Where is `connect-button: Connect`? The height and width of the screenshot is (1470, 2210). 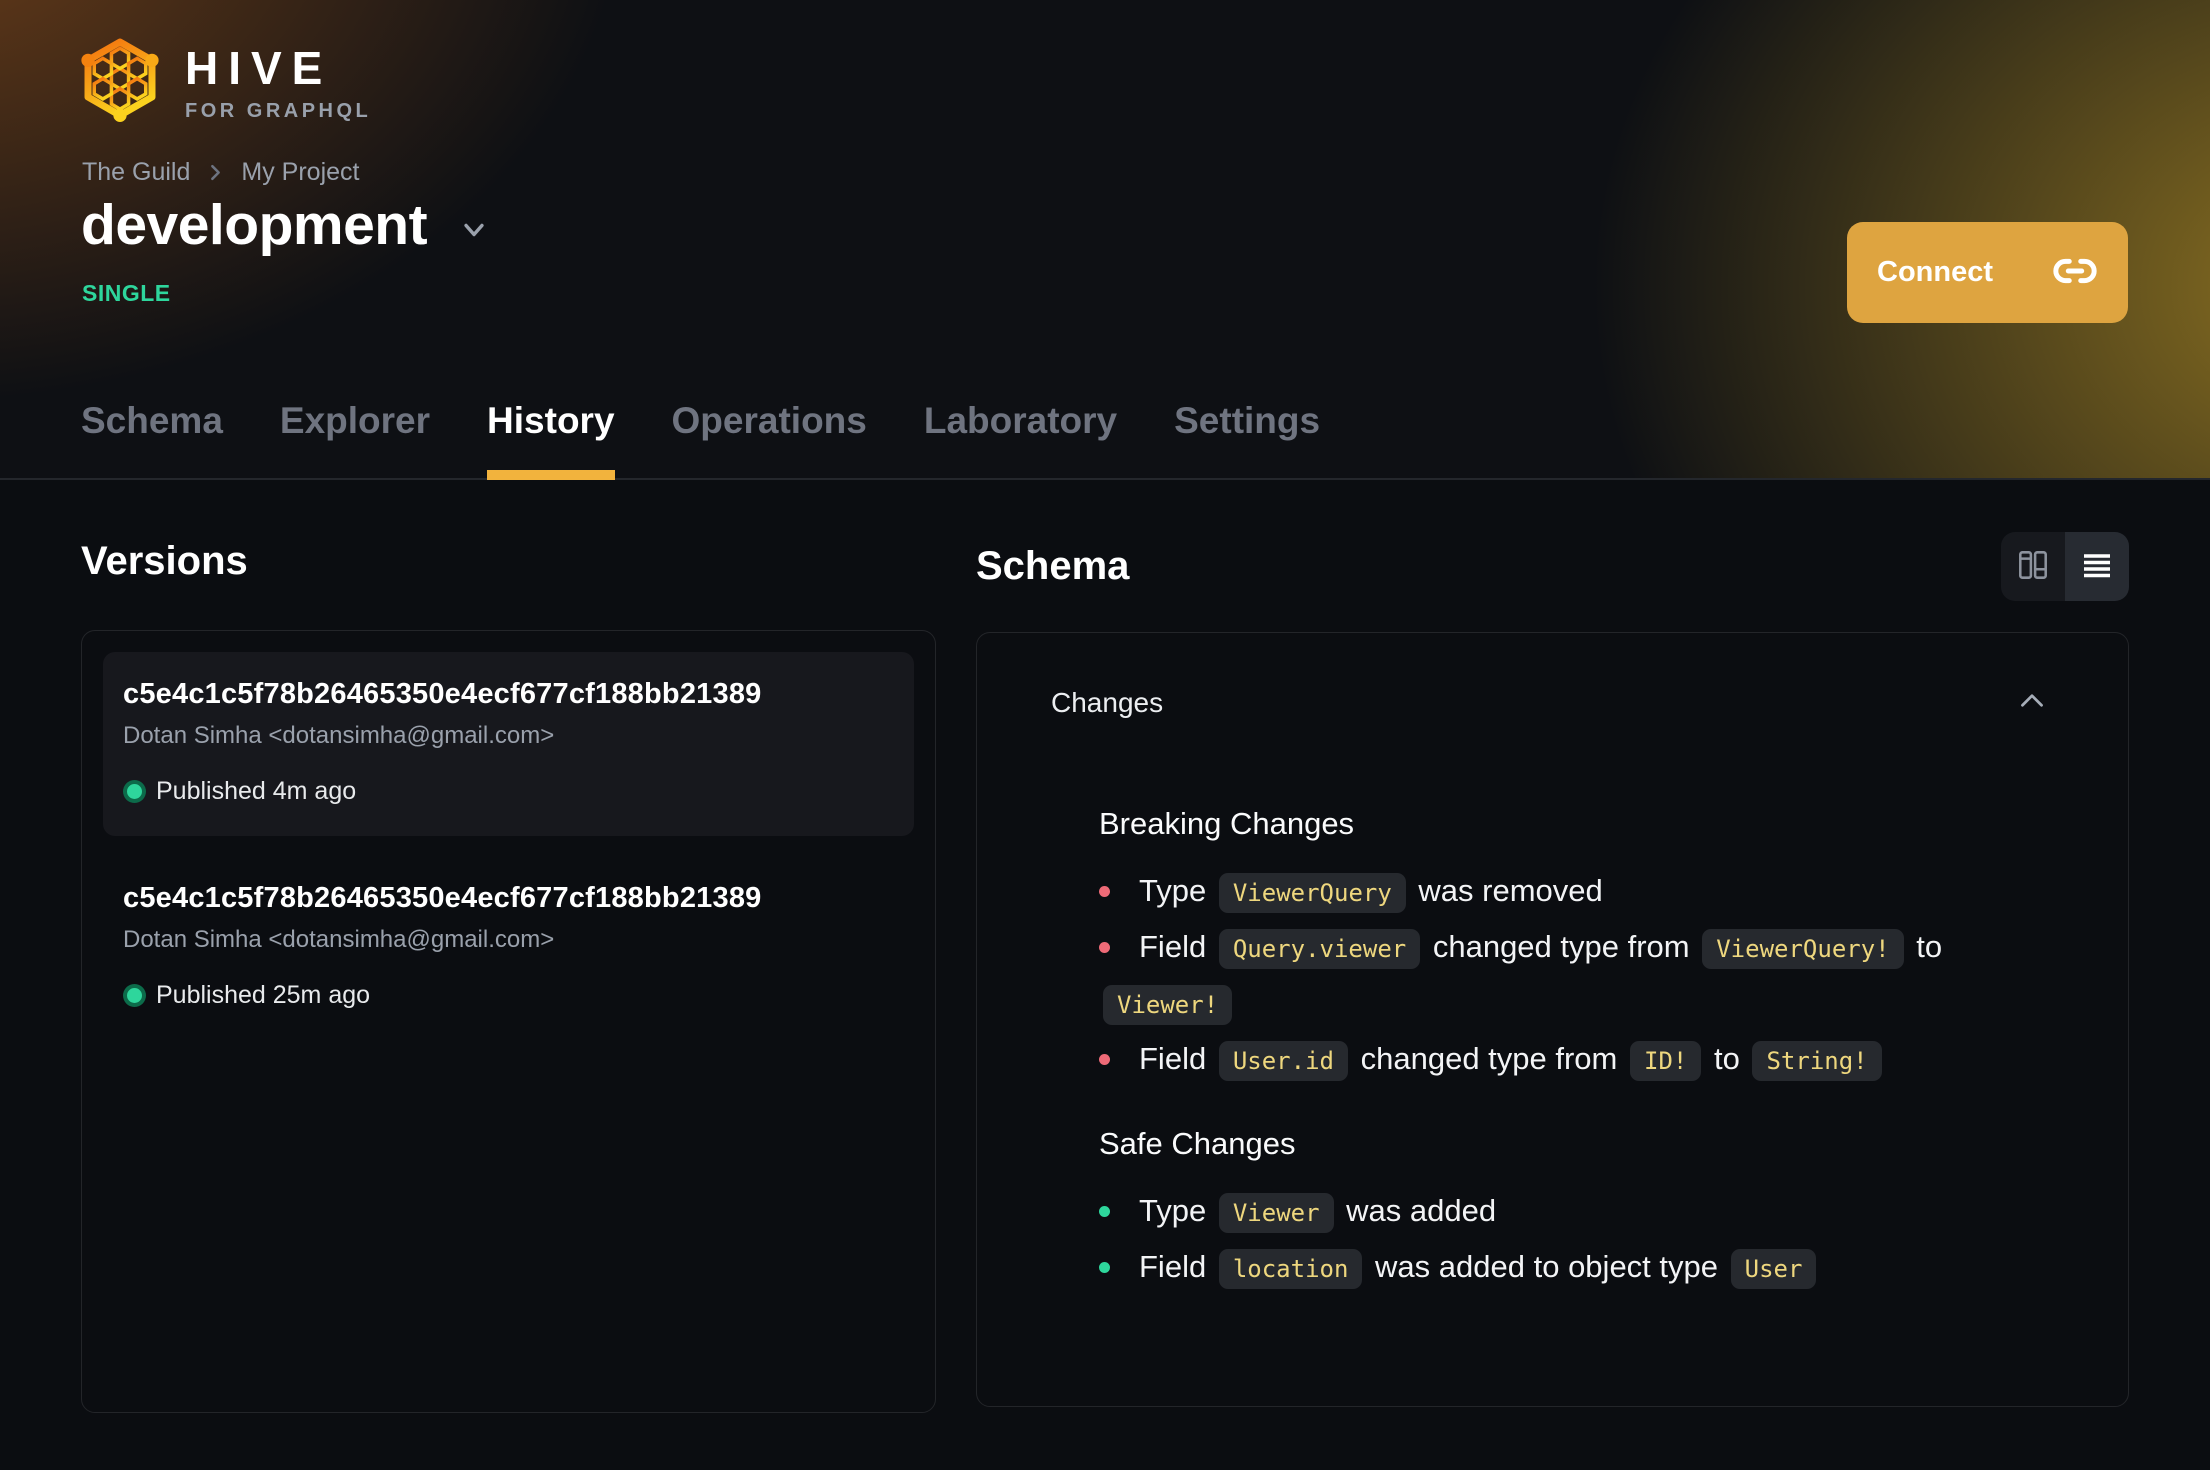 connect-button: Connect is located at coordinates (1987, 272).